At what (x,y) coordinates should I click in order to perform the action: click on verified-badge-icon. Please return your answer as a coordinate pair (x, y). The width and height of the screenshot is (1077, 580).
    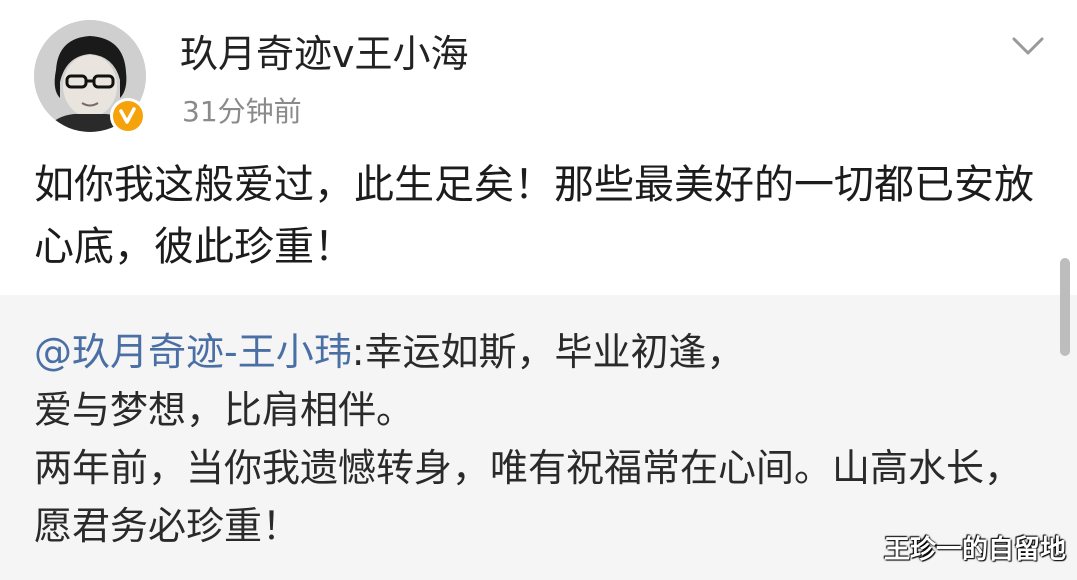
    Looking at the image, I should click on (128, 116).